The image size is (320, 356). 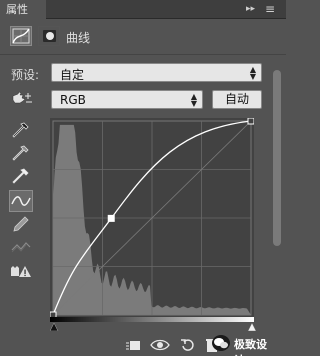 I want to click on properties-tab: 属性, so click(x=23, y=9).